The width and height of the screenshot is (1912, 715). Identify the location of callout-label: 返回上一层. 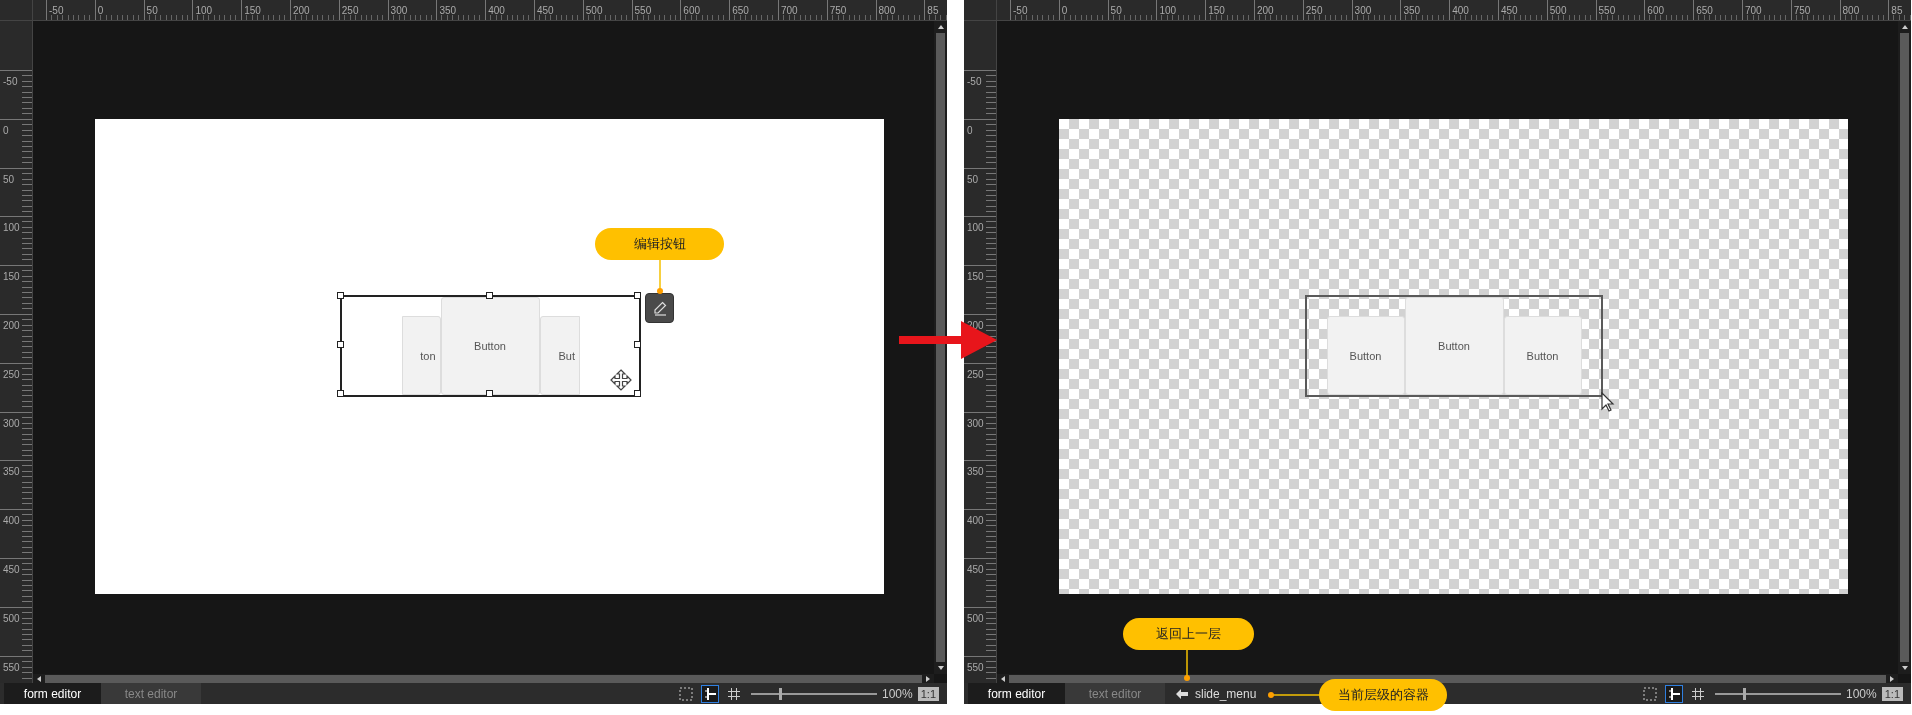
(1188, 634).